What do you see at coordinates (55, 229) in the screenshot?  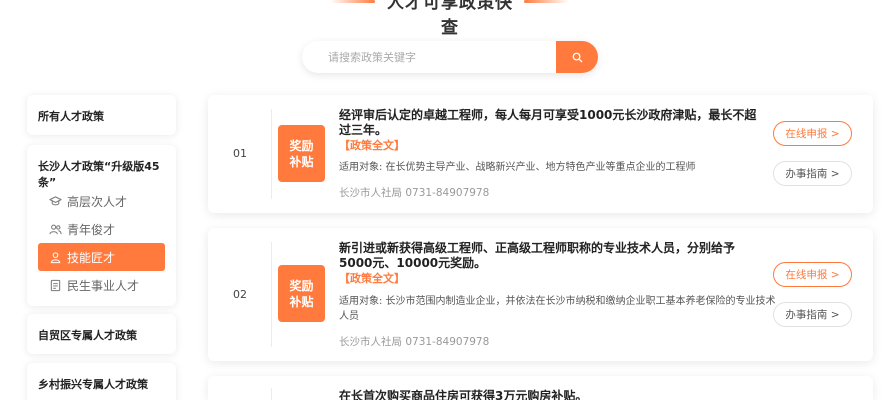 I see `users-icon` at bounding box center [55, 229].